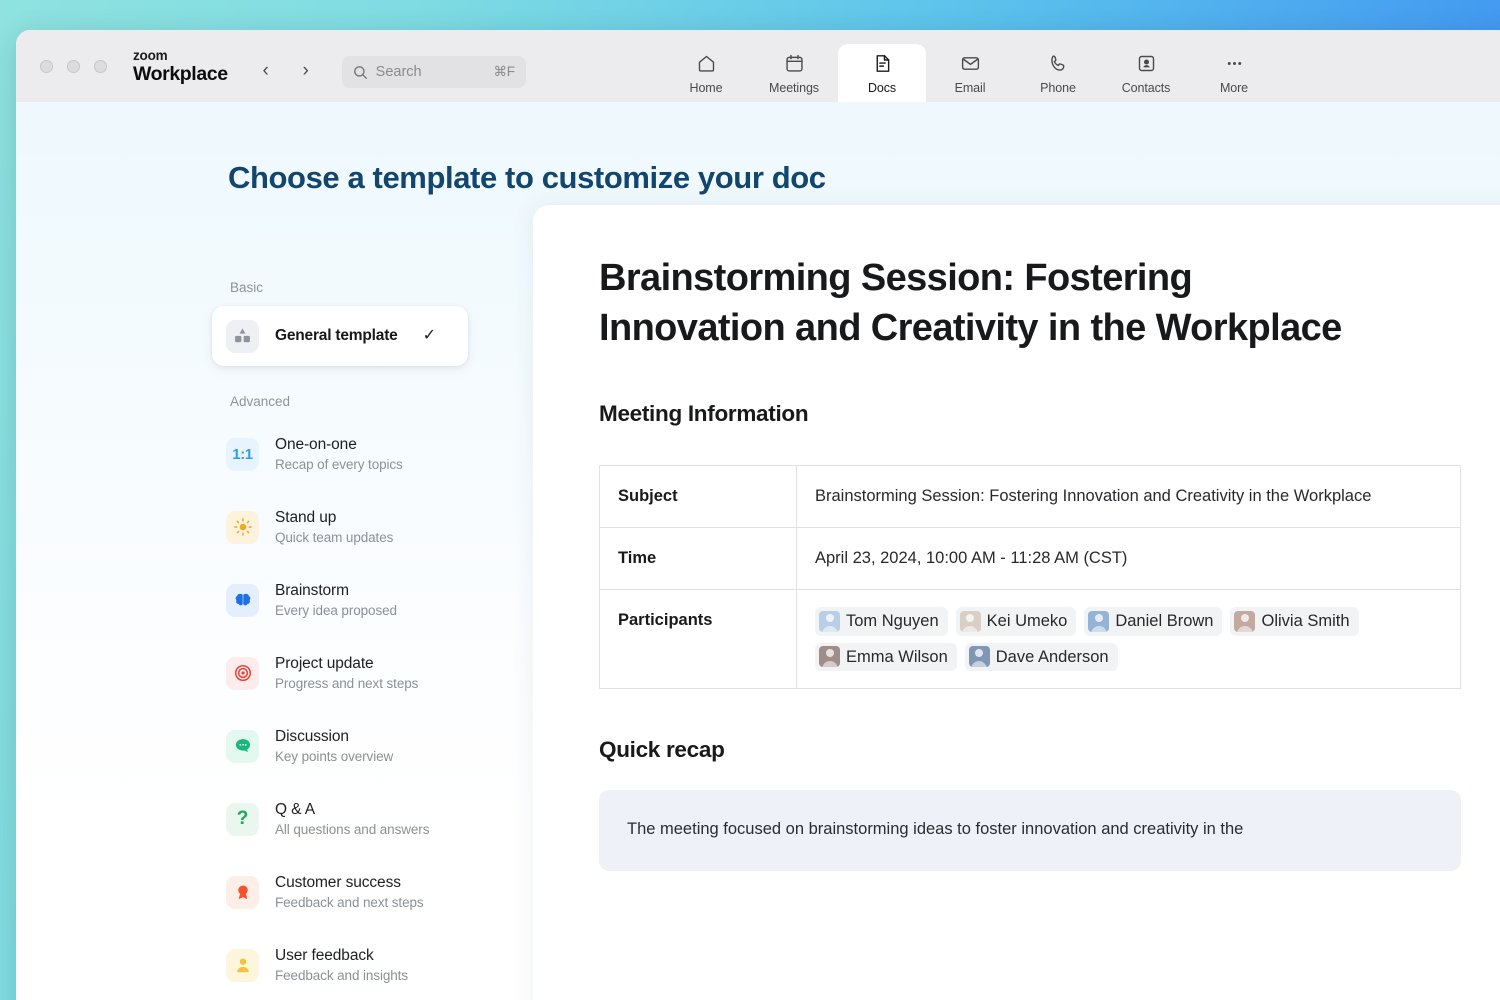 This screenshot has height=1000, width=1500. Describe the element at coordinates (433, 72) in the screenshot. I see `search-input: Search ⌘F` at that location.